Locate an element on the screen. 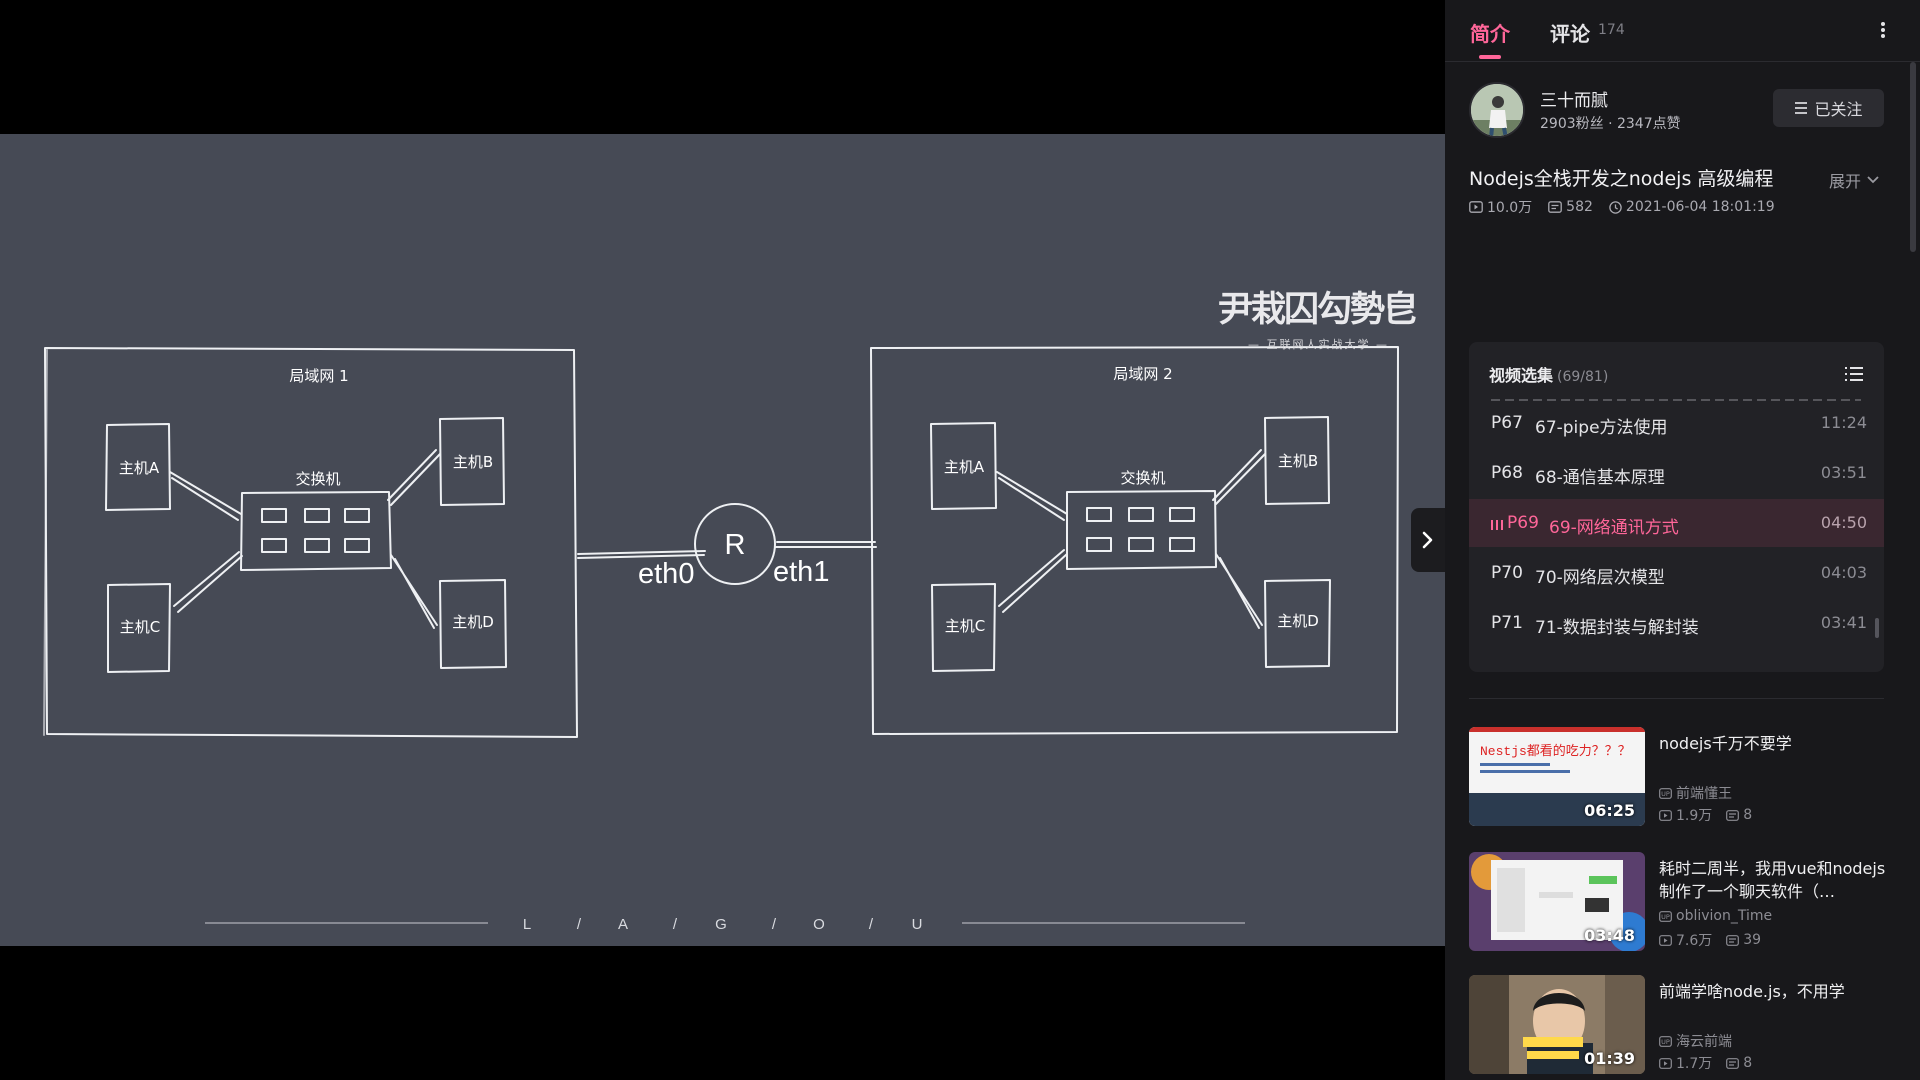  up-badge-icon: UP is located at coordinates (1665, 793).